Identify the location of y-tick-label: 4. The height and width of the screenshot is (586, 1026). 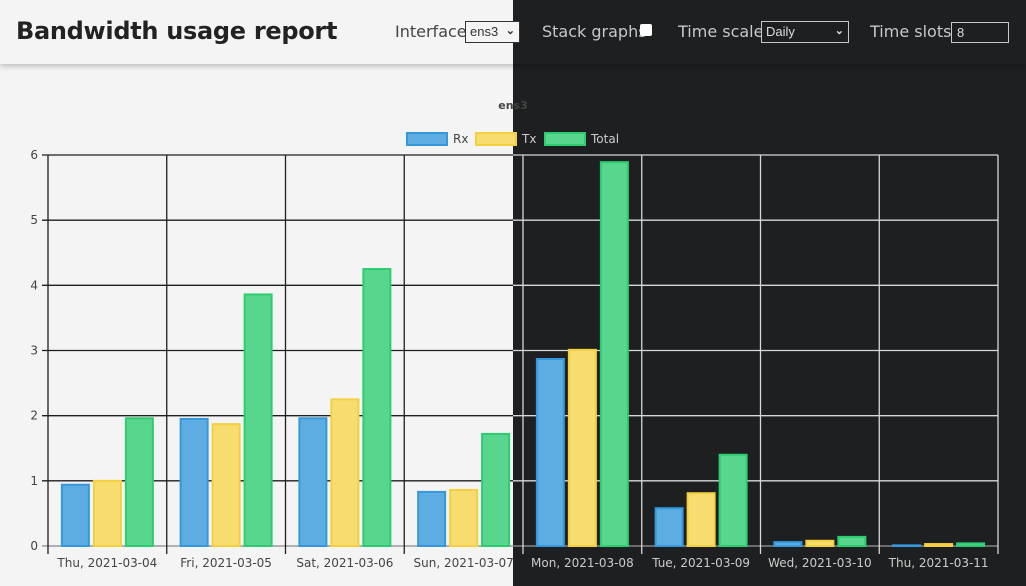
(34, 285).